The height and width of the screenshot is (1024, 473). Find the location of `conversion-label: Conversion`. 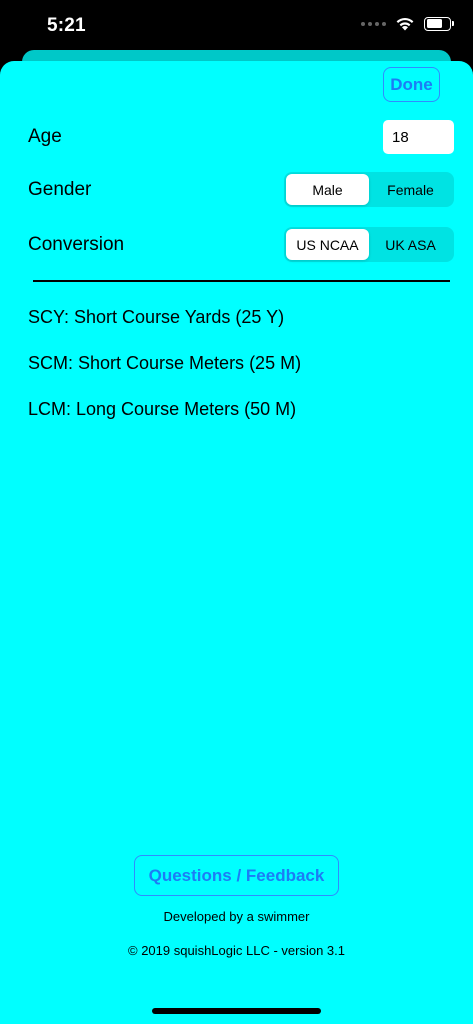

conversion-label: Conversion is located at coordinates (76, 244).